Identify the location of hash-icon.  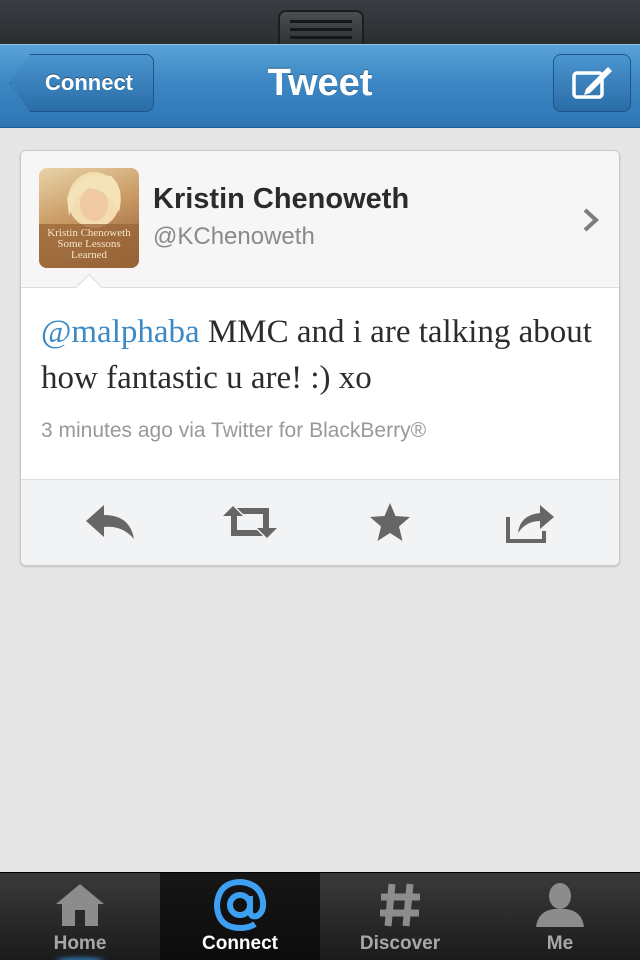
(400, 905).